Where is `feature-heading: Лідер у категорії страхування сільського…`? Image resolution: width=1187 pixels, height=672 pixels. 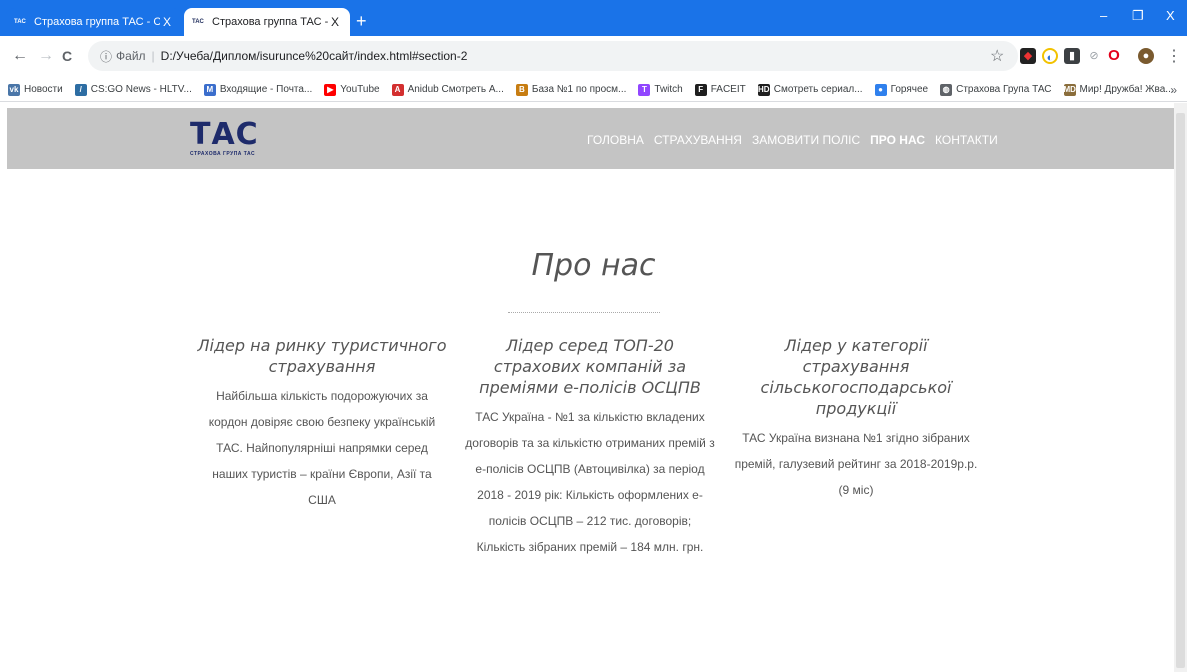 feature-heading: Лідер у категорії страхування сільського… is located at coordinates (856, 377).